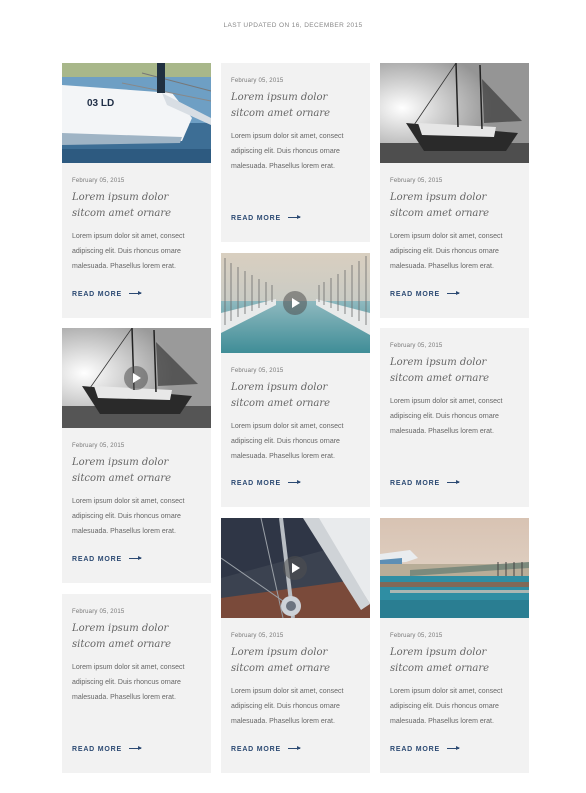  What do you see at coordinates (100, 103) in the screenshot?
I see `svg-text: 03 LD` at bounding box center [100, 103].